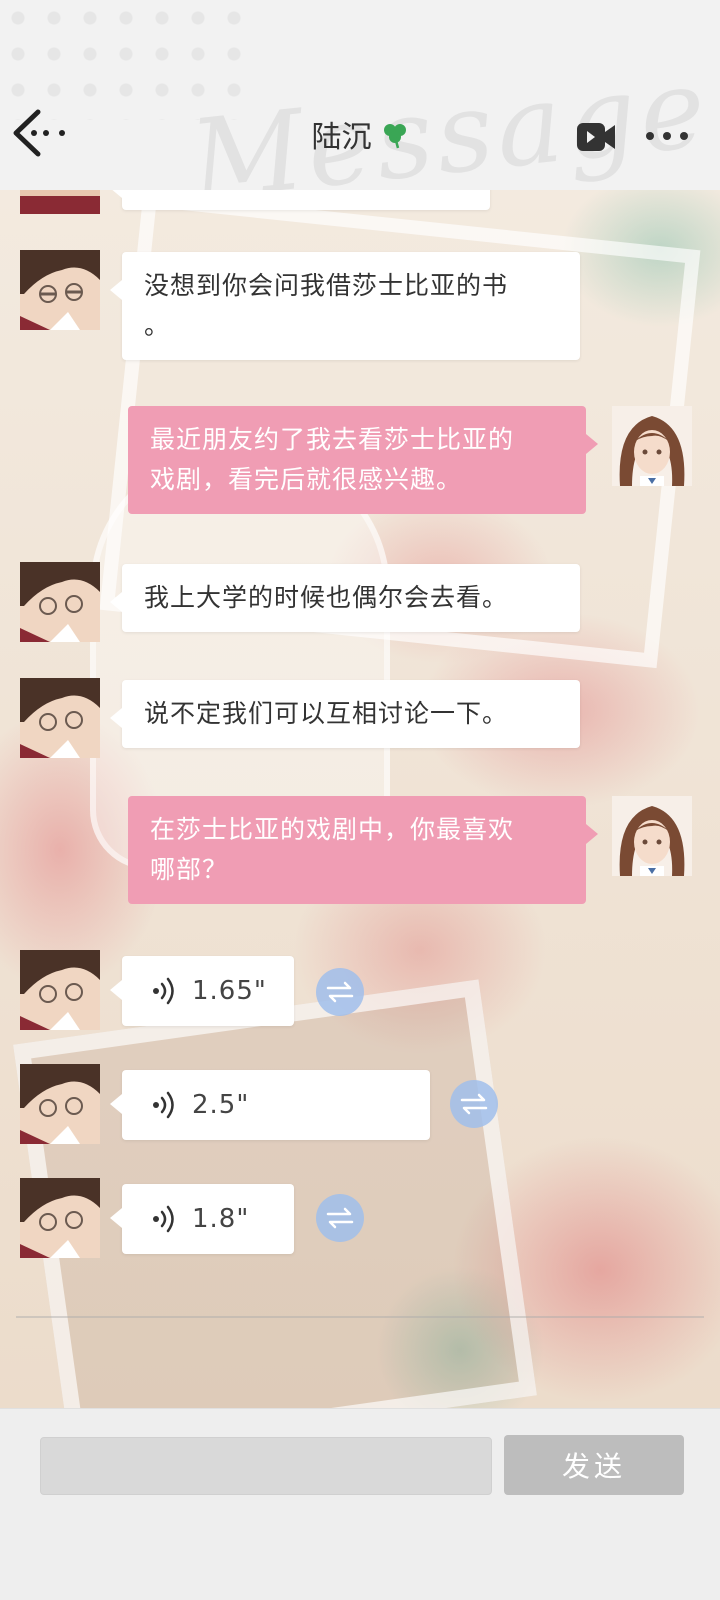 This screenshot has height=1600, width=720. What do you see at coordinates (221, 1219) in the screenshot?
I see `voice-duration: 1.8"` at bounding box center [221, 1219].